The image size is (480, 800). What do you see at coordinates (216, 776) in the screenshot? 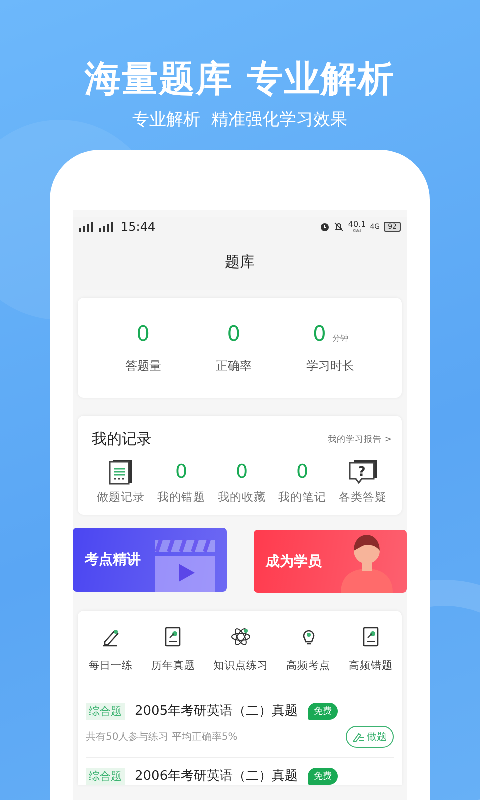
I see `exam-title: 2006年考研英语（二）真题` at bounding box center [216, 776].